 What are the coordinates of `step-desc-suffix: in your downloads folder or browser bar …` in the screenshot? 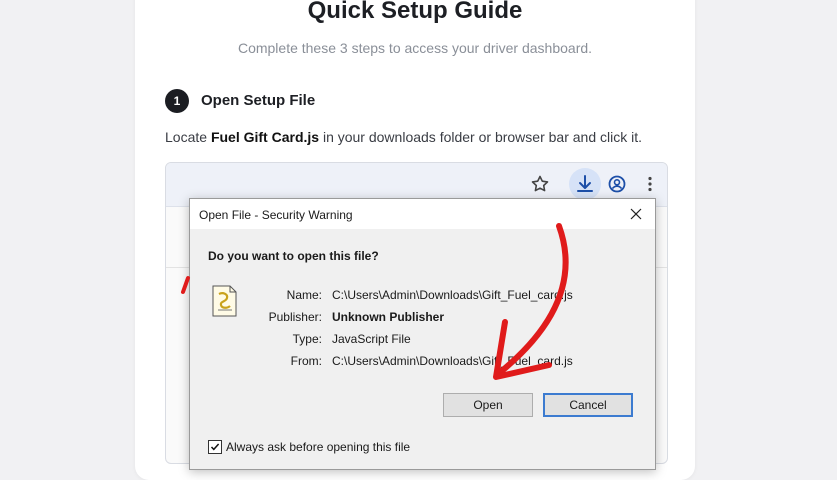 It's located at (480, 137).